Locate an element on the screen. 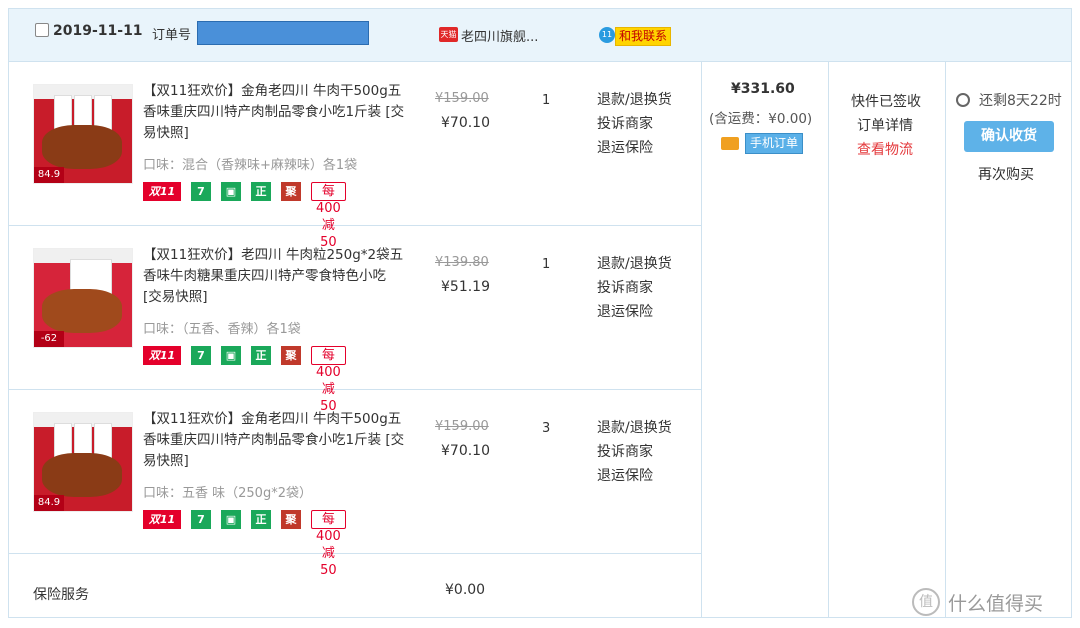  wangwang-icon: 11 is located at coordinates (607, 35).